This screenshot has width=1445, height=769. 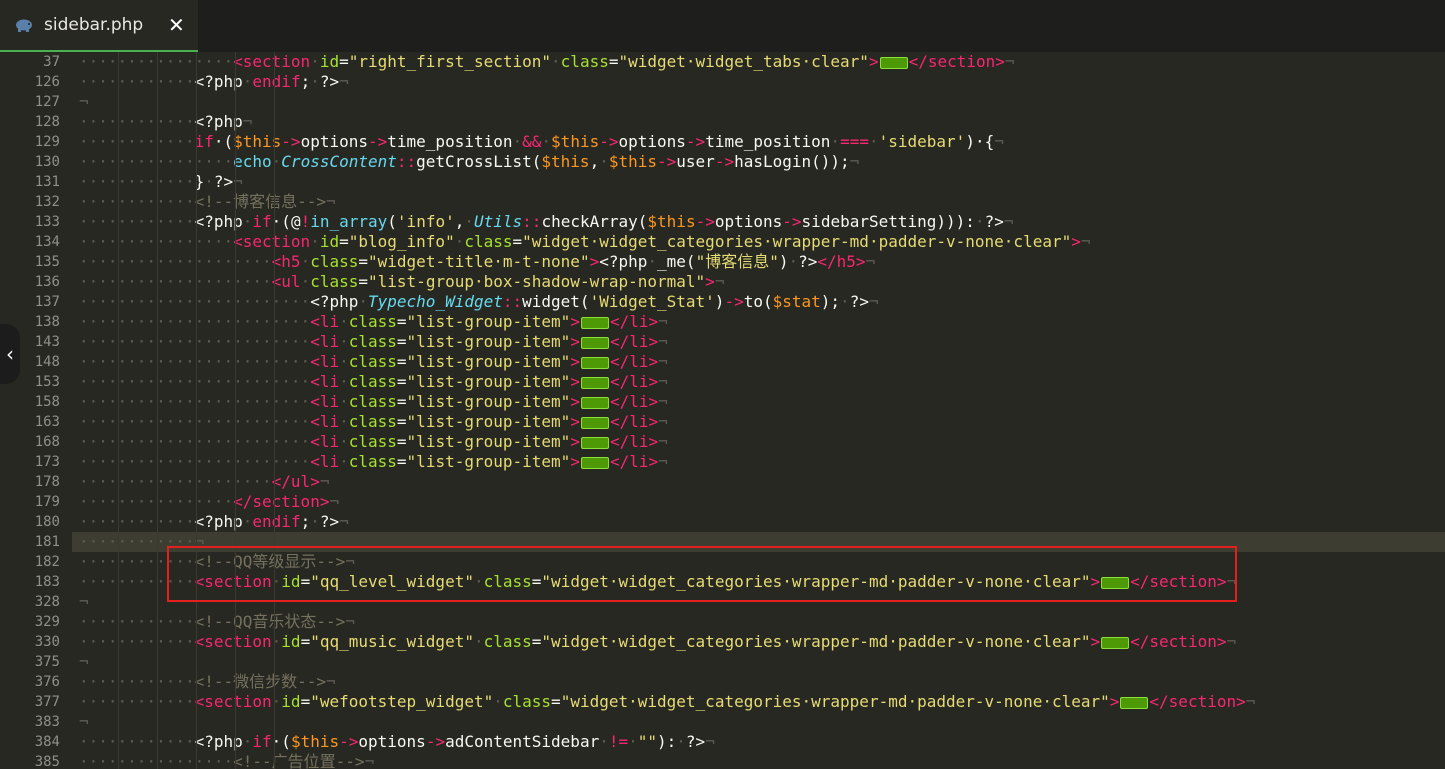 What do you see at coordinates (334, 281) in the screenshot?
I see `code-token: class` at bounding box center [334, 281].